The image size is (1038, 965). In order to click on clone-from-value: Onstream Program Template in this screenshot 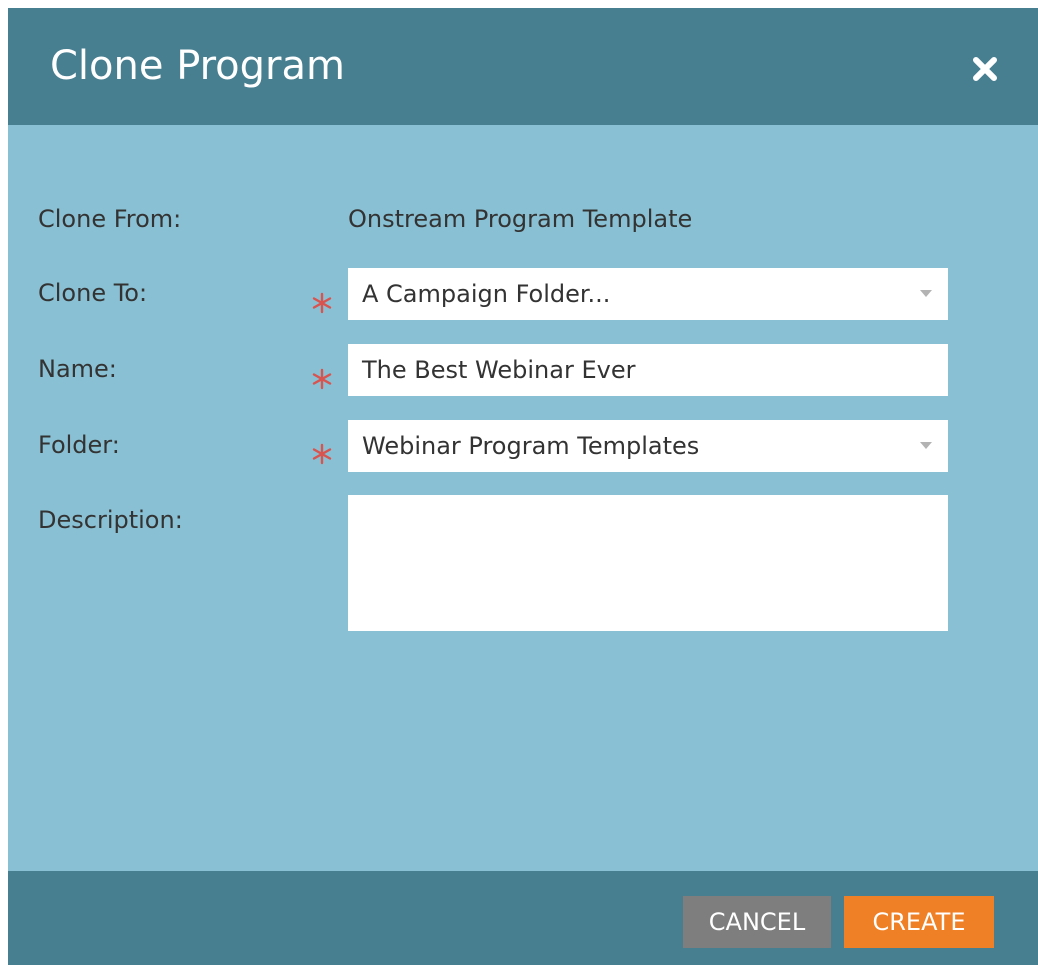, I will do `click(520, 219)`.